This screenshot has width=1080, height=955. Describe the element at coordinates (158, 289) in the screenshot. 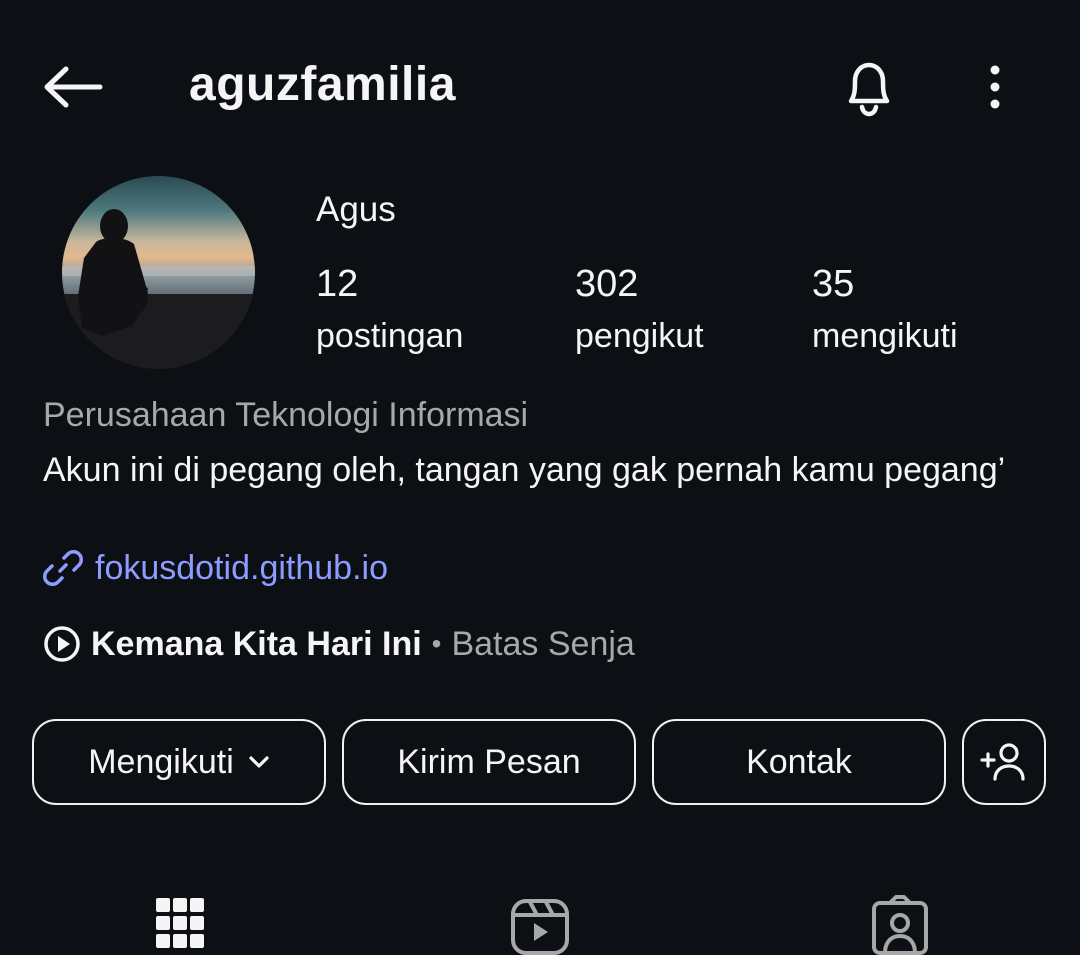

I see `profile-photo` at that location.